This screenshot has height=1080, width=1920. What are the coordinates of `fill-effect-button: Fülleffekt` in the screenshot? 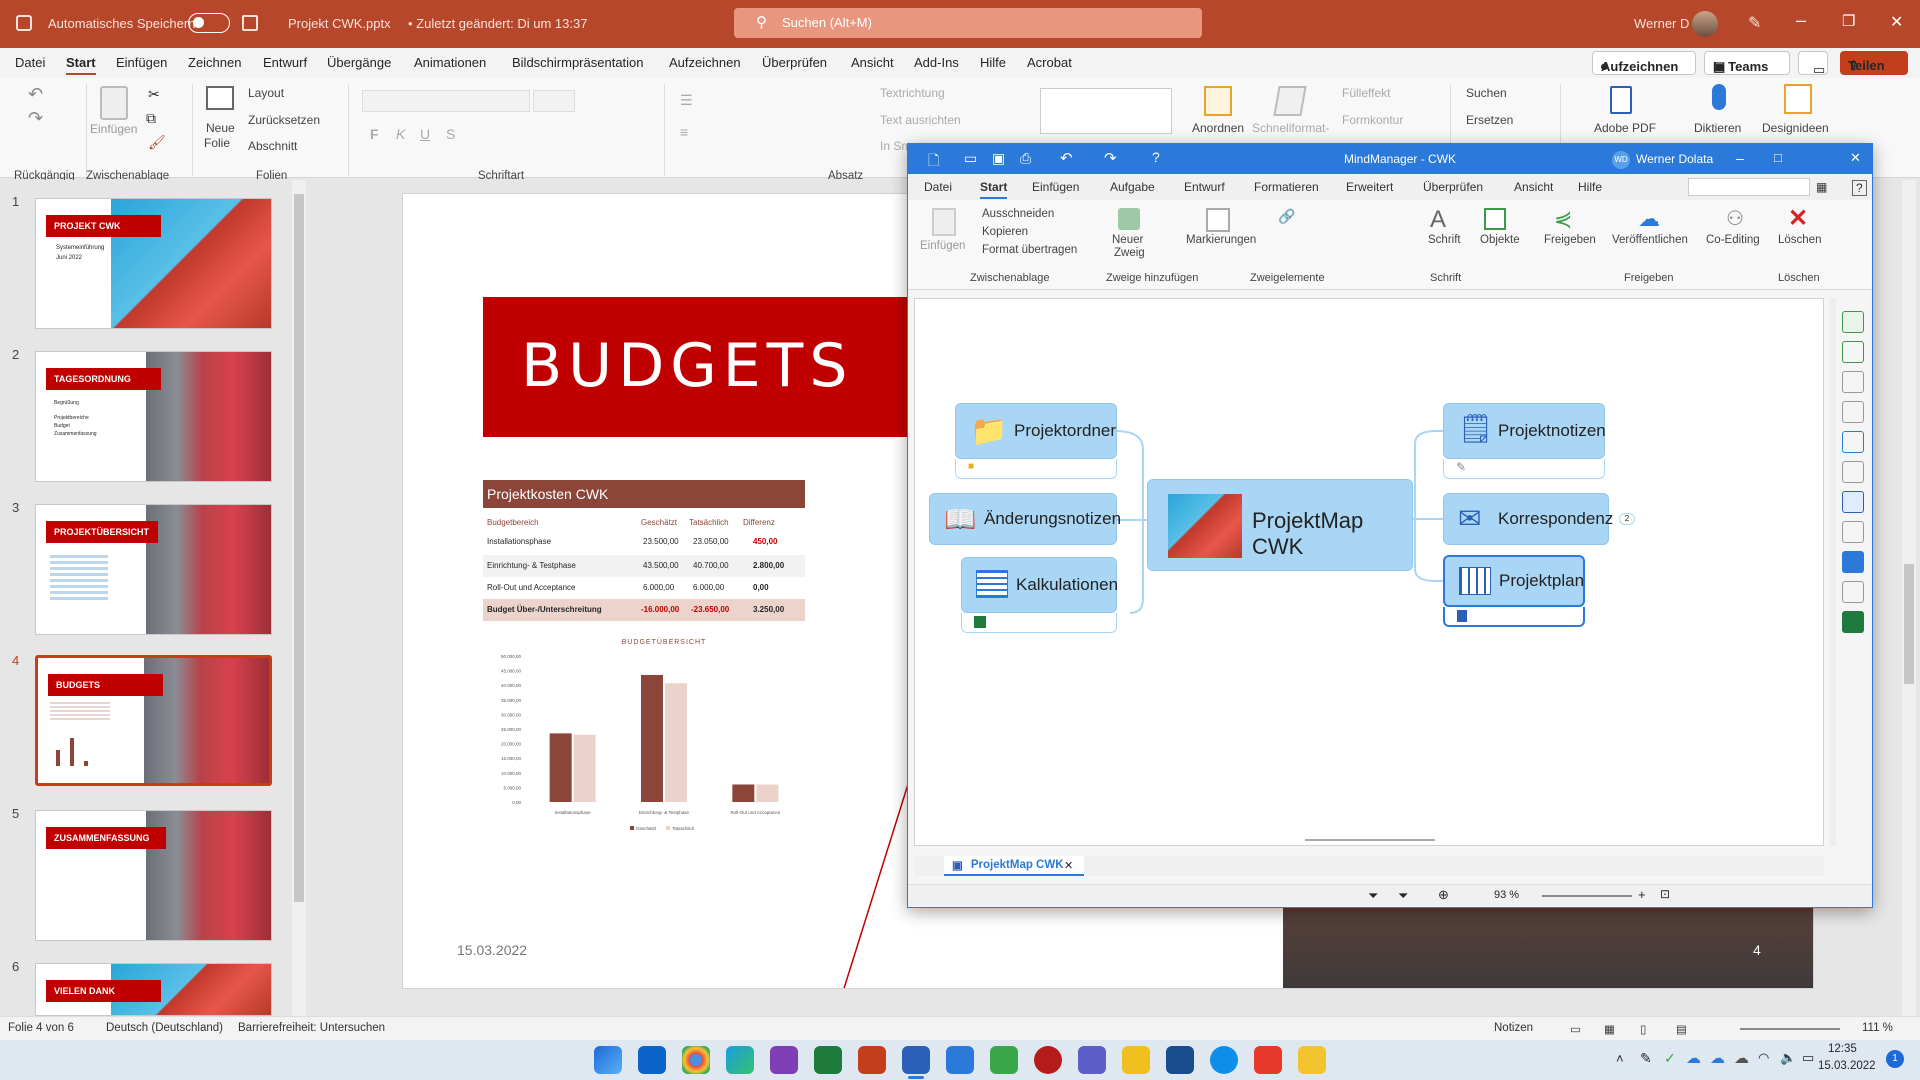 It's located at (1366, 93).